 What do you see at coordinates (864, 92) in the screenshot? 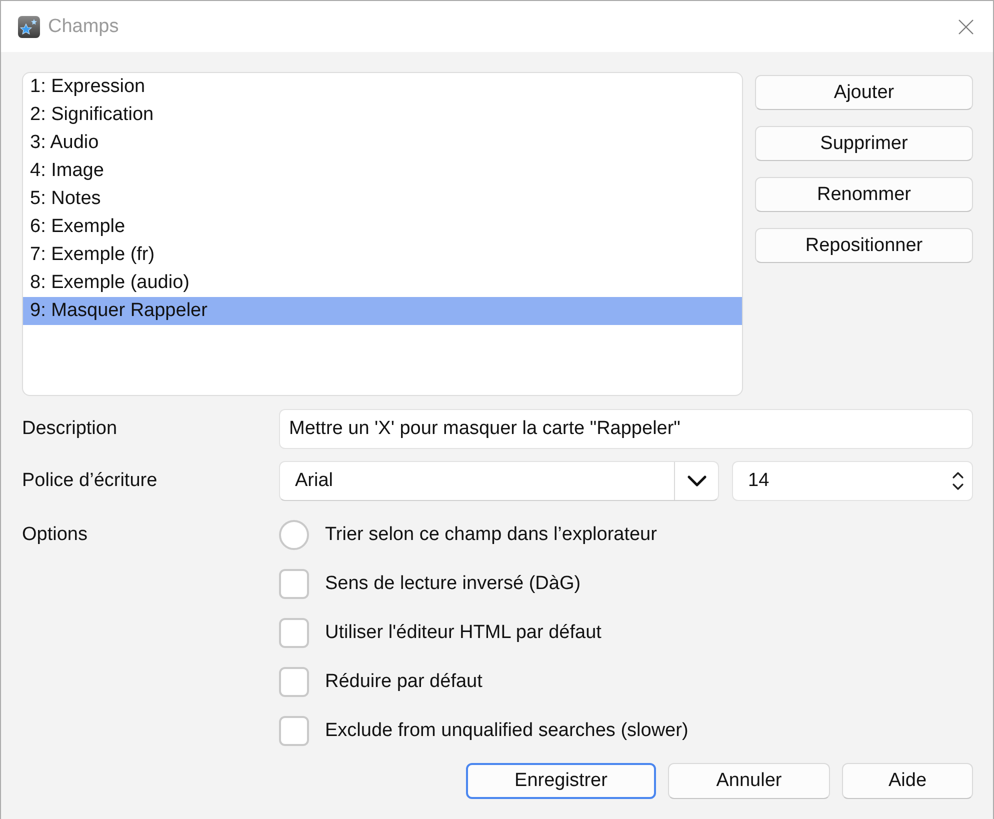
I see `action-button: Ajouter` at bounding box center [864, 92].